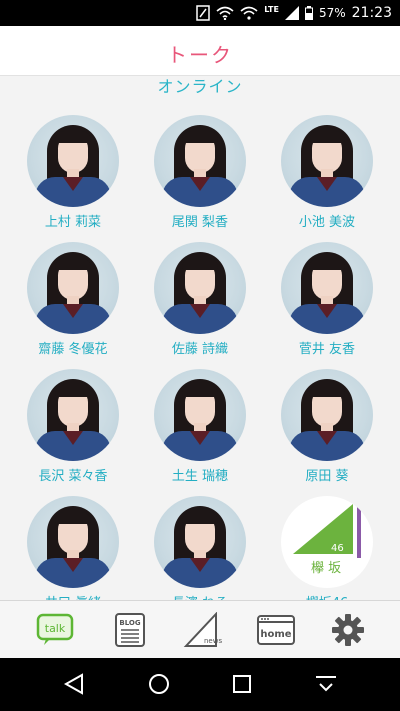 The image size is (400, 711). I want to click on notification-icon, so click(203, 13).